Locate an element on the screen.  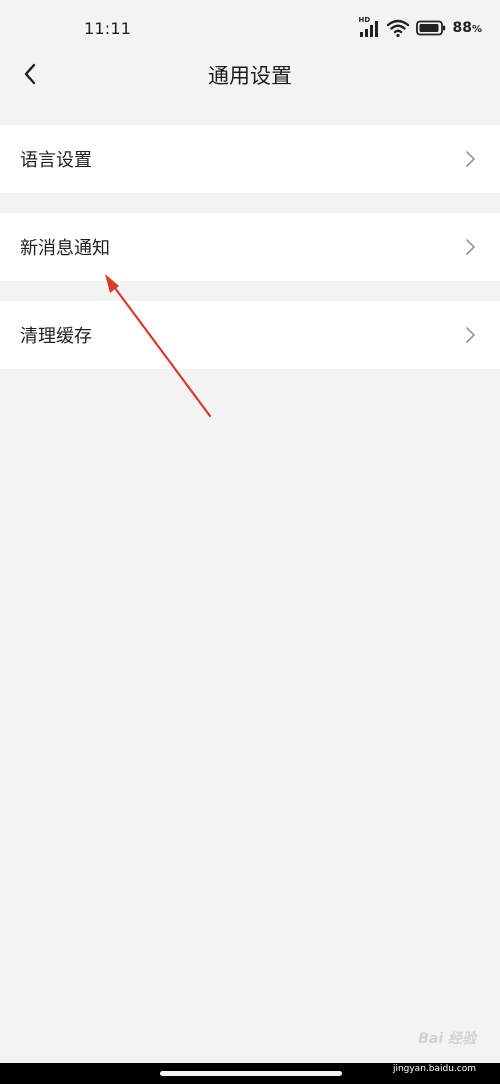
home-indicator is located at coordinates (251, 1073).